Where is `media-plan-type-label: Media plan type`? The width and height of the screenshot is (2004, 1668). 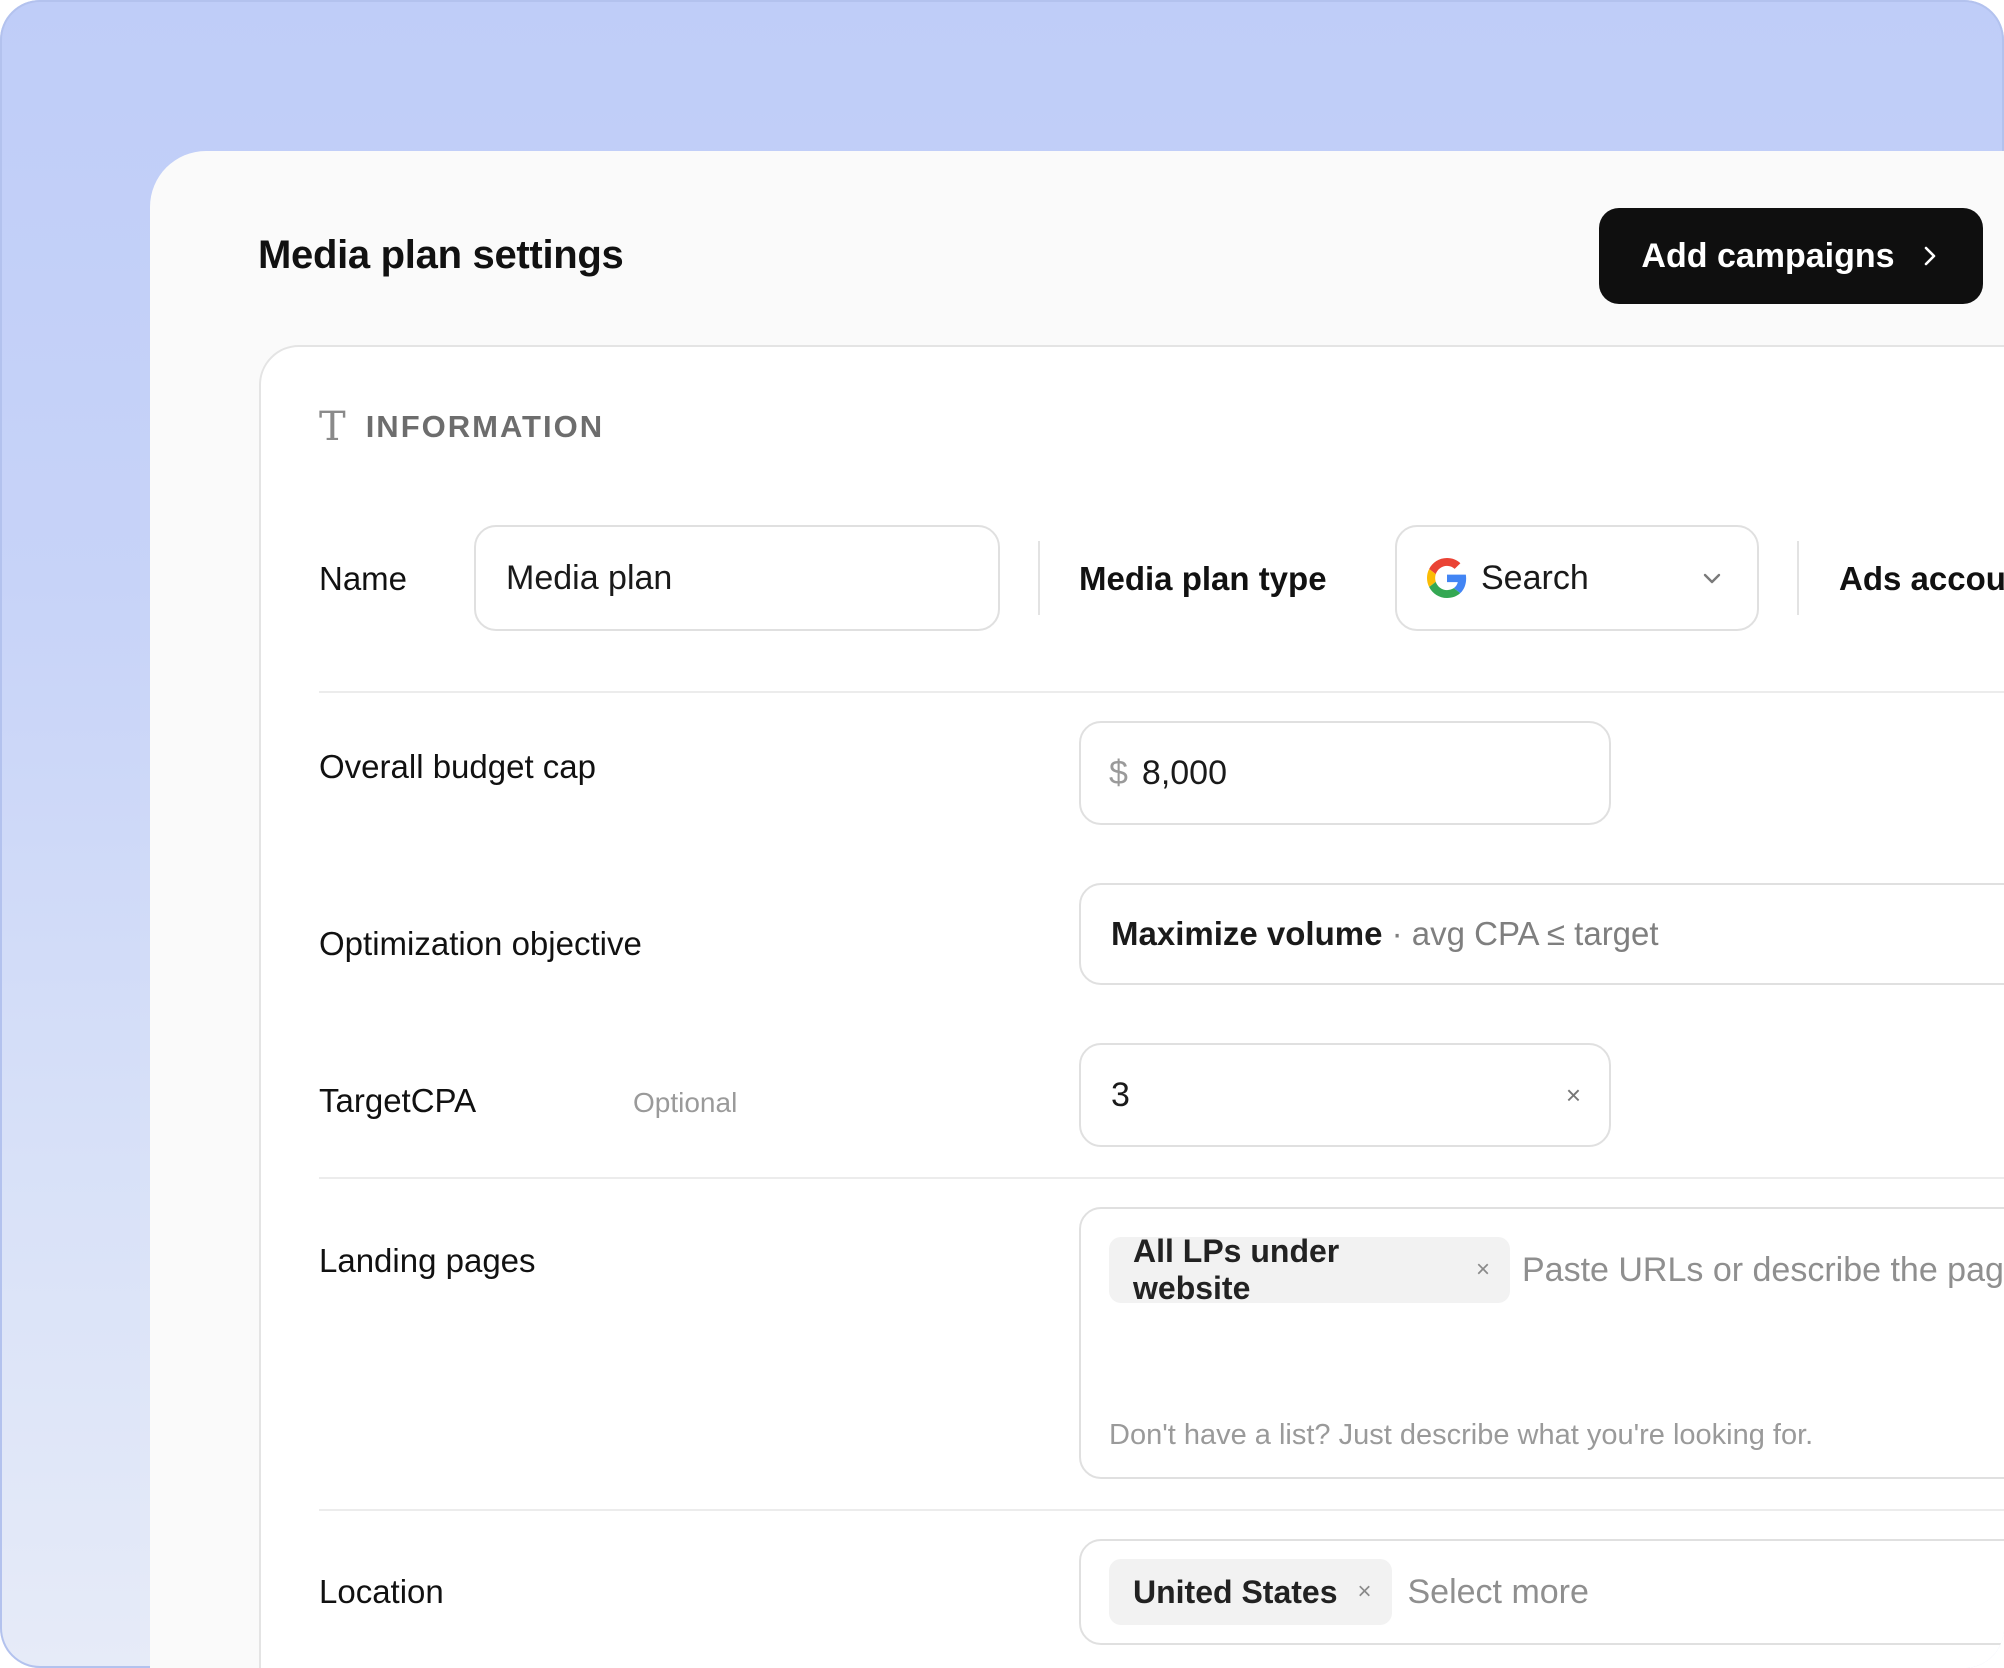 media-plan-type-label: Media plan type is located at coordinates (1203, 578).